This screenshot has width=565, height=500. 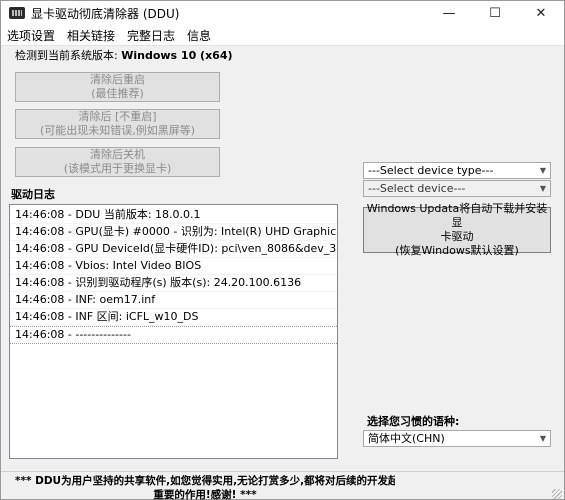 What do you see at coordinates (457, 438) in the screenshot?
I see `language-select: 简体中文(CHN) ▼` at bounding box center [457, 438].